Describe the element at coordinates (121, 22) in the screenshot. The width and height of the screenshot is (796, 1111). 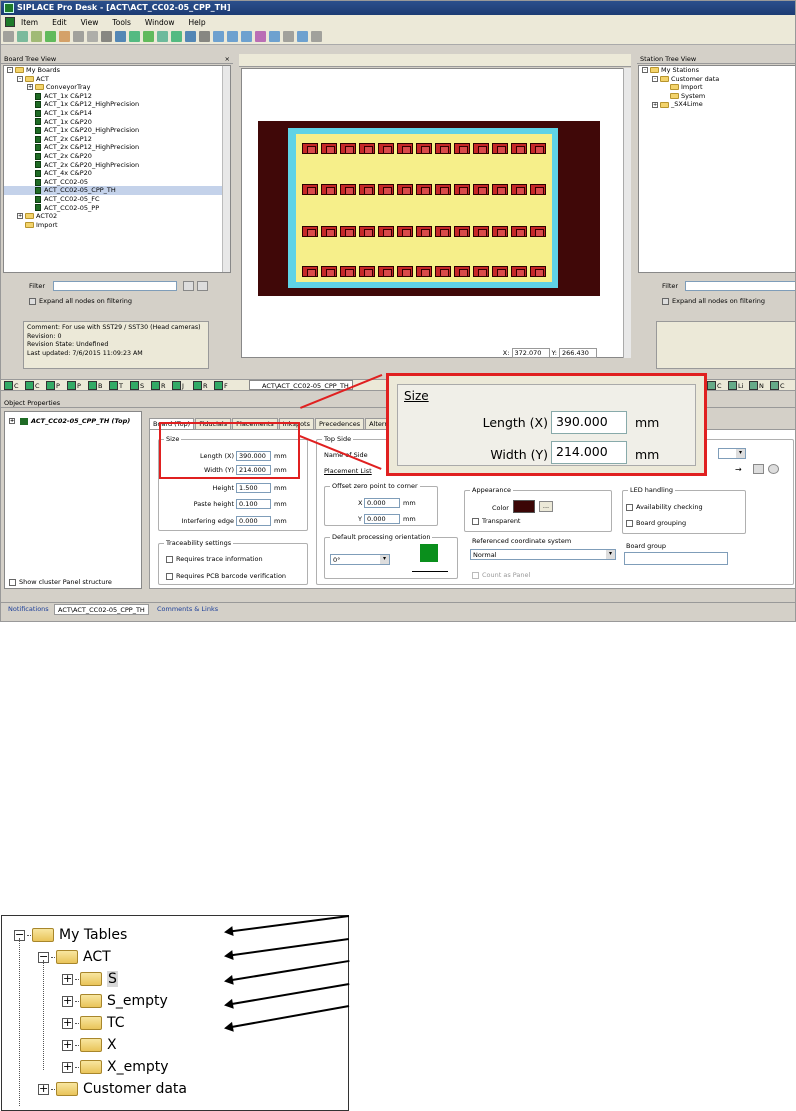
I see `menu-item: Tools` at that location.